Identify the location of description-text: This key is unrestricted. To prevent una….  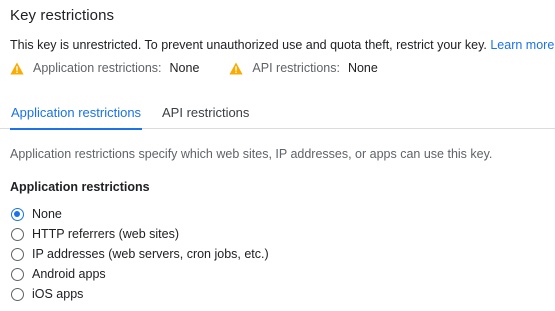
(248, 45).